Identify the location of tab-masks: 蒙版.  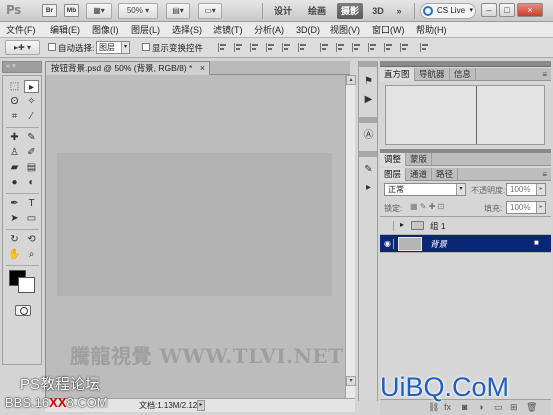
(419, 159).